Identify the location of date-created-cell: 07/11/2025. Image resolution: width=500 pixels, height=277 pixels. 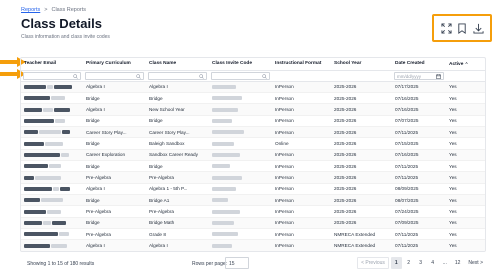
(419, 245).